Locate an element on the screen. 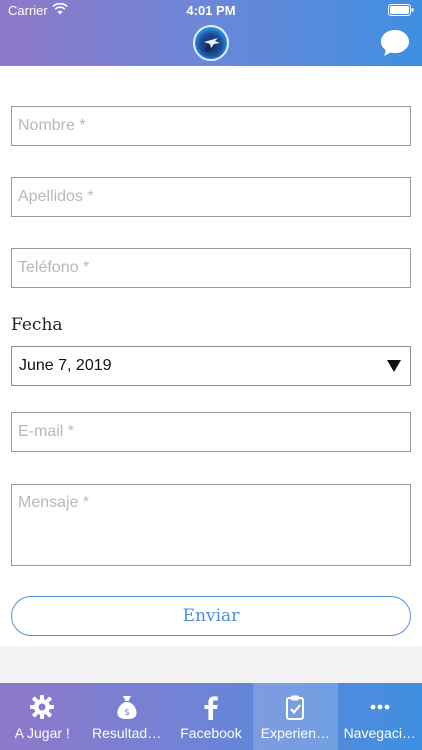  tab-a-jugar: A Jugar ! is located at coordinates (42, 716).